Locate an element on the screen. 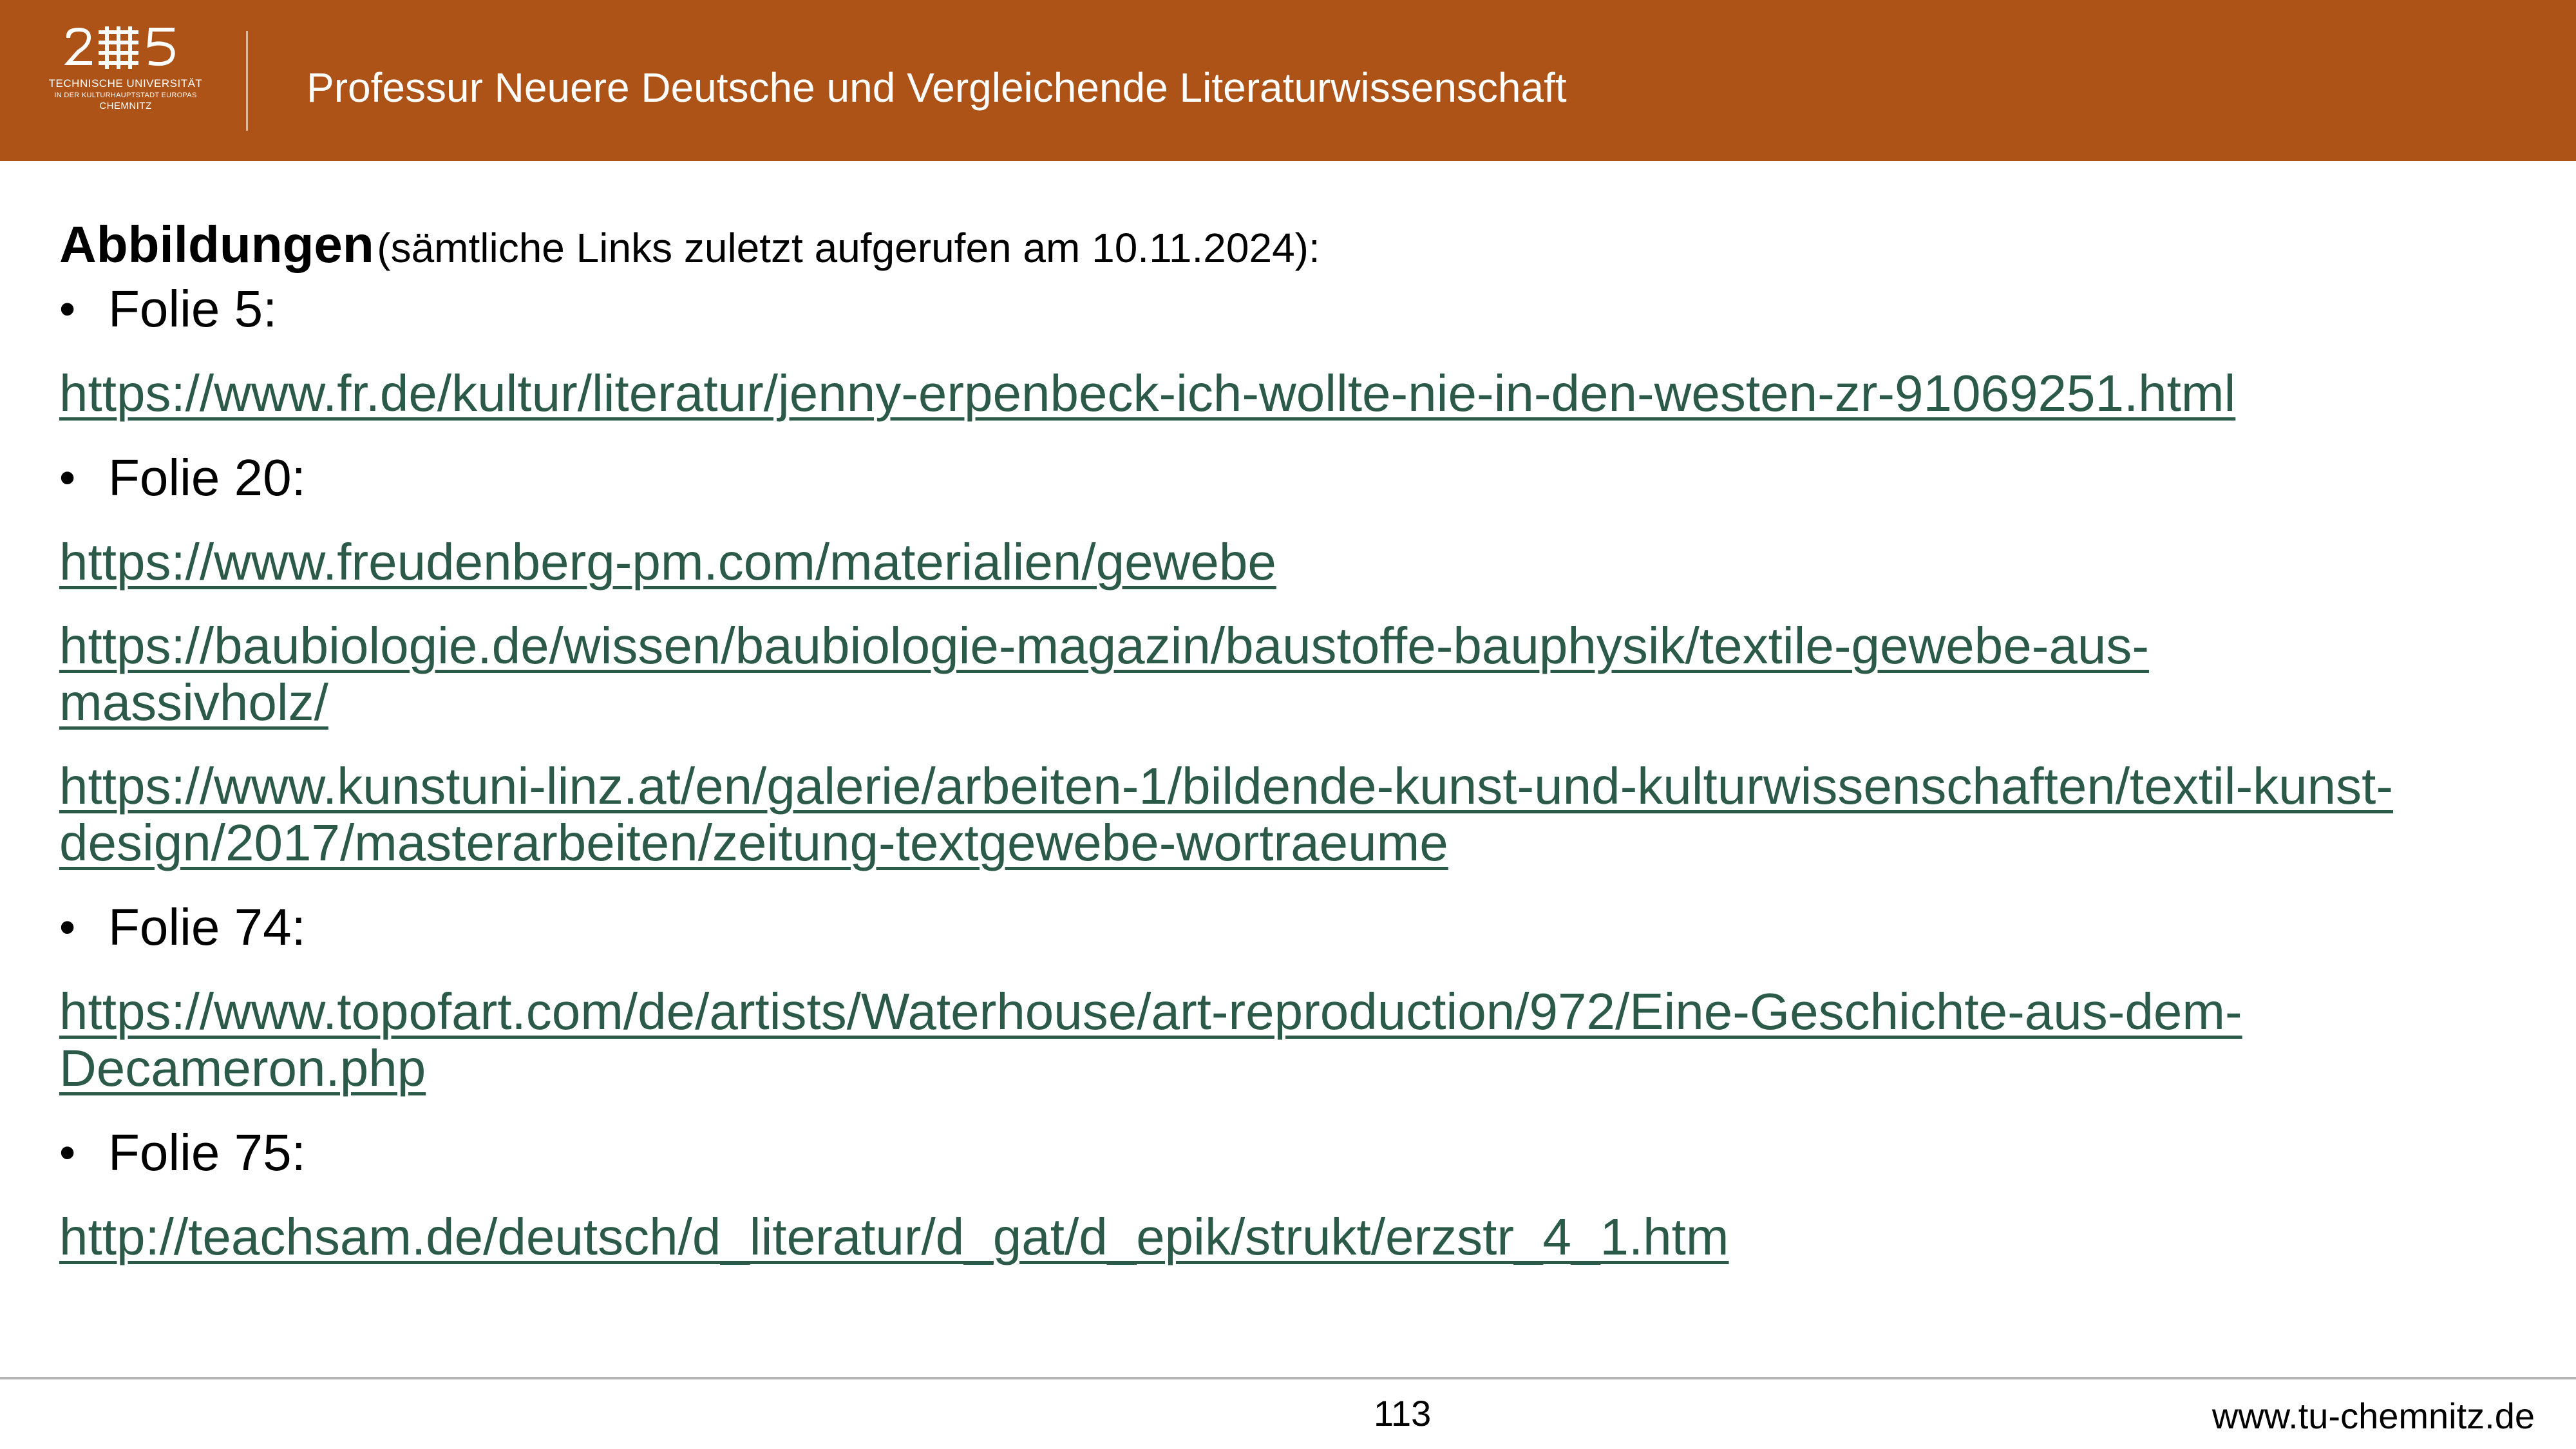  bullet-label: Folie 74: is located at coordinates (207, 927).